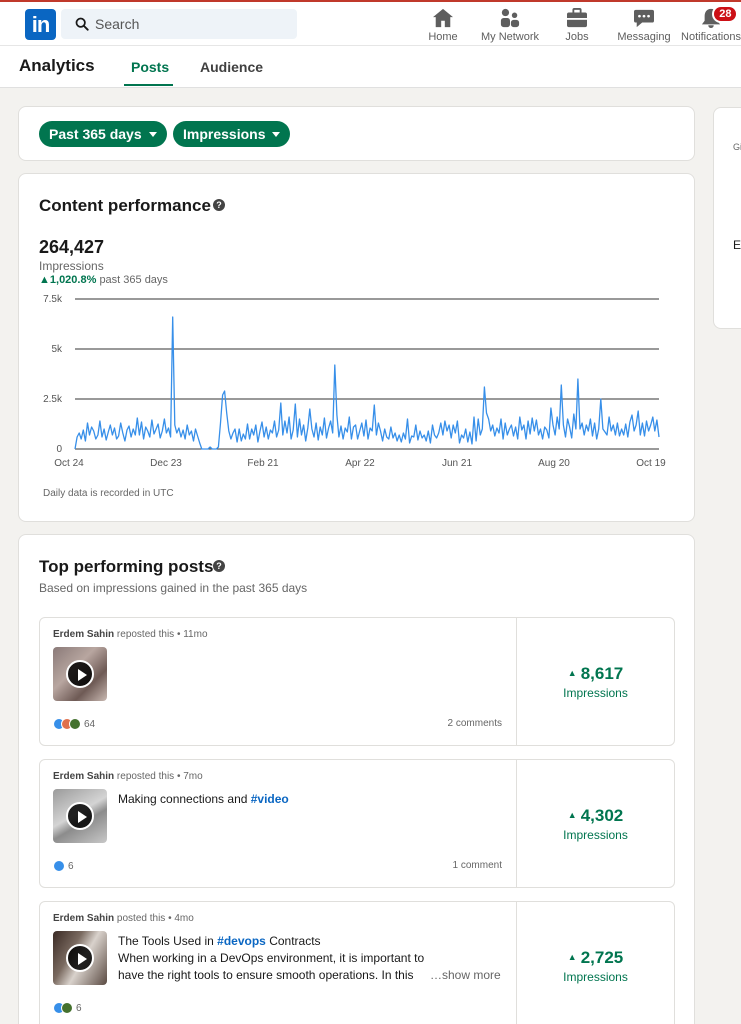 Image resolution: width=741 pixels, height=1024 pixels. What do you see at coordinates (150, 67) in the screenshot?
I see `tab-posts: Posts` at bounding box center [150, 67].